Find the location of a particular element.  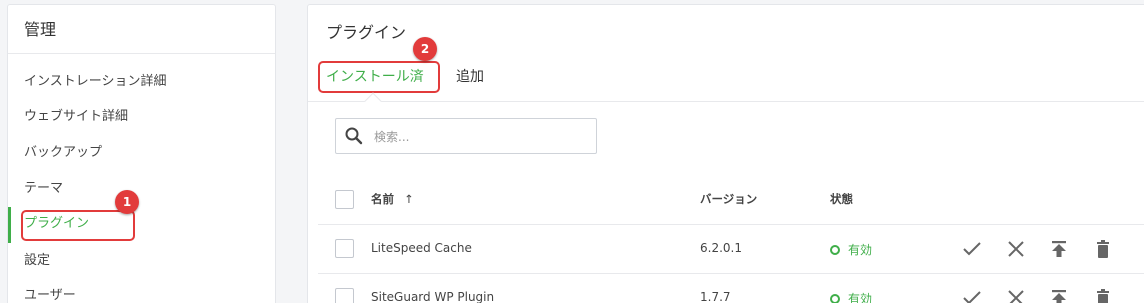

plugin-version: 6.2.0.1 is located at coordinates (721, 248).